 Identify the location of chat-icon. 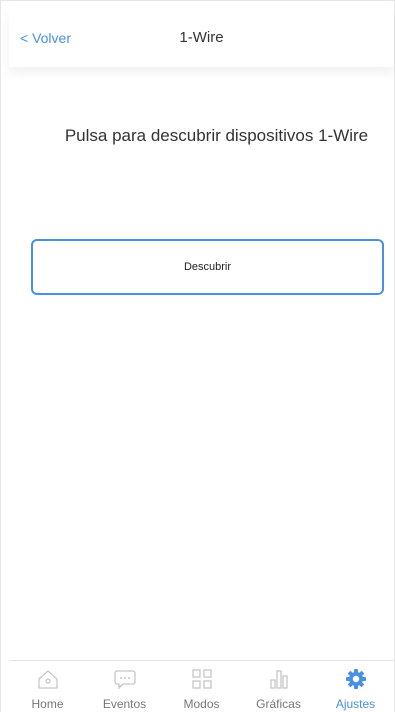
(125, 679).